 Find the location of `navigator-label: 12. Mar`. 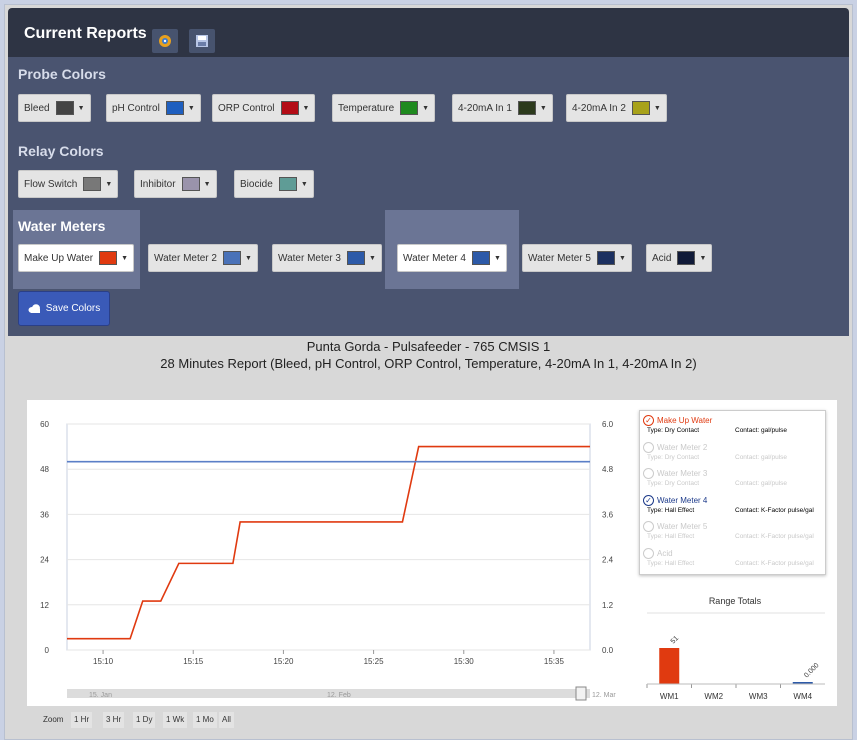

navigator-label: 12. Mar is located at coordinates (604, 695).